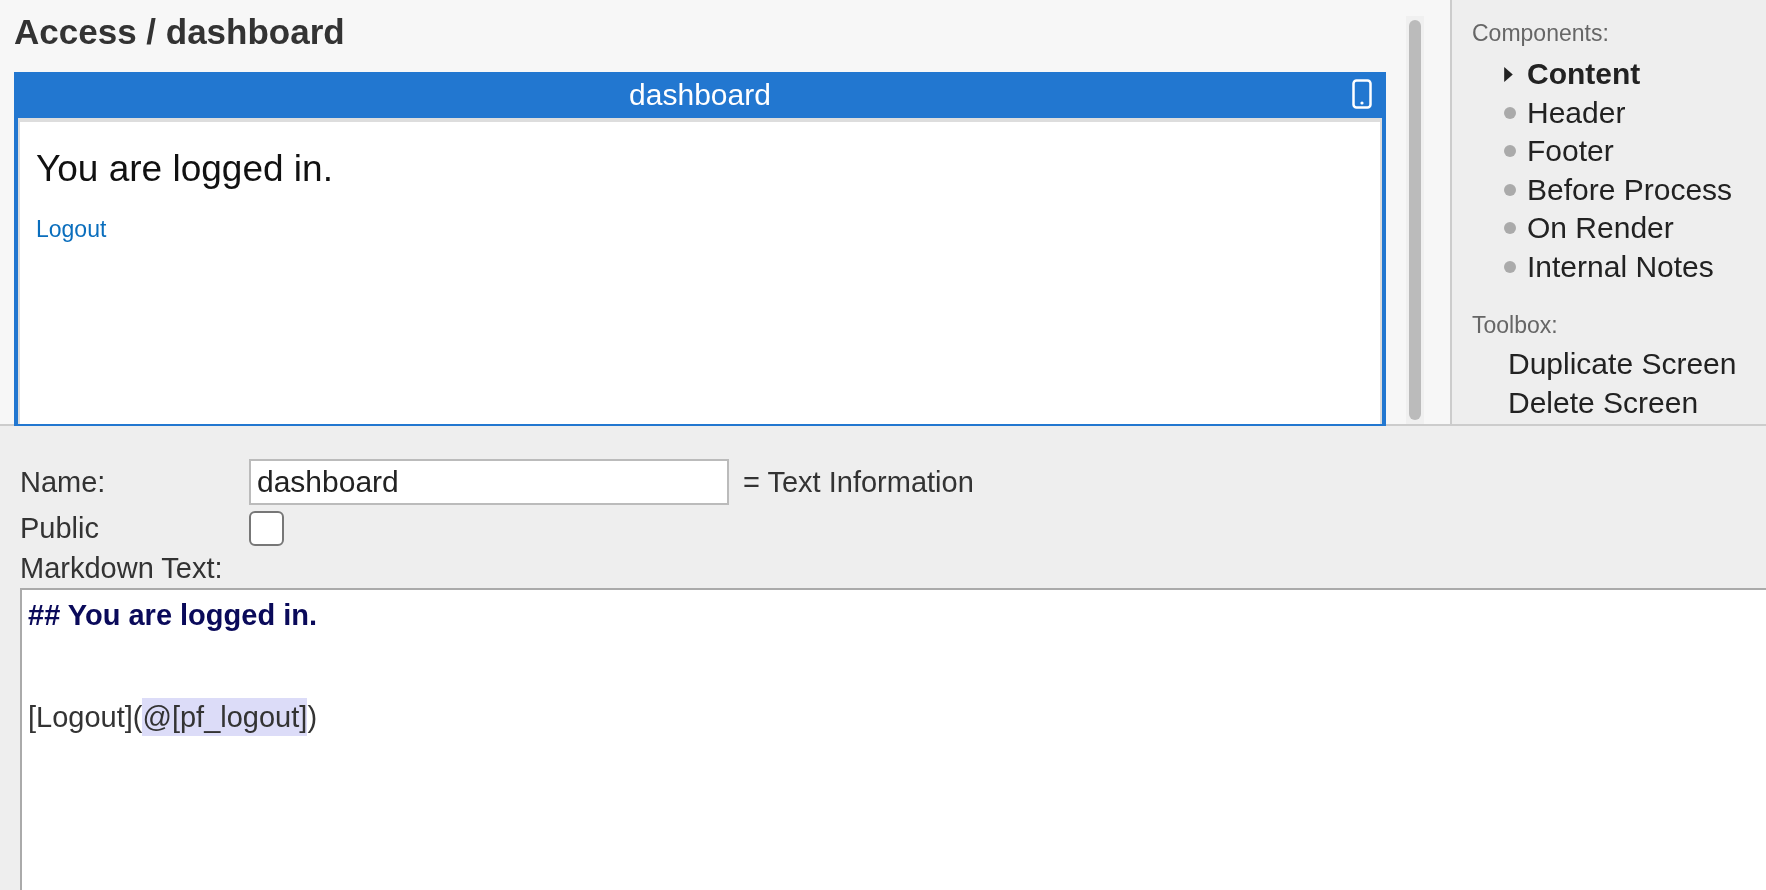 The image size is (1766, 890). I want to click on field-label: Markdown Text:, so click(122, 568).